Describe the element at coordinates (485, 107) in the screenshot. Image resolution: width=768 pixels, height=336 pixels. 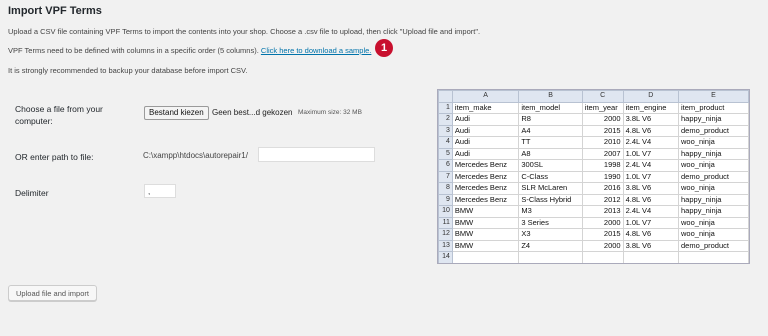
I see `table-cell: item_make` at that location.